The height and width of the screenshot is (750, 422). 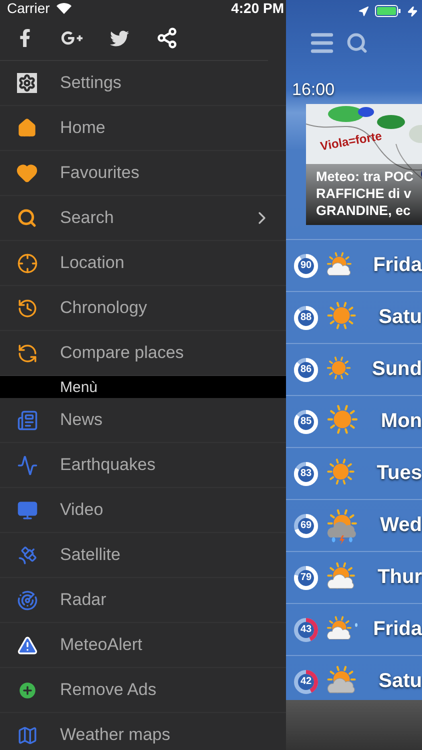 What do you see at coordinates (27, 510) in the screenshot?
I see `monitor-icon` at bounding box center [27, 510].